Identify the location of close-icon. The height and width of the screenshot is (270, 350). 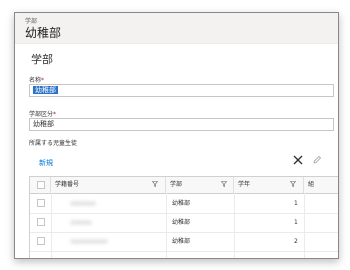
(298, 160).